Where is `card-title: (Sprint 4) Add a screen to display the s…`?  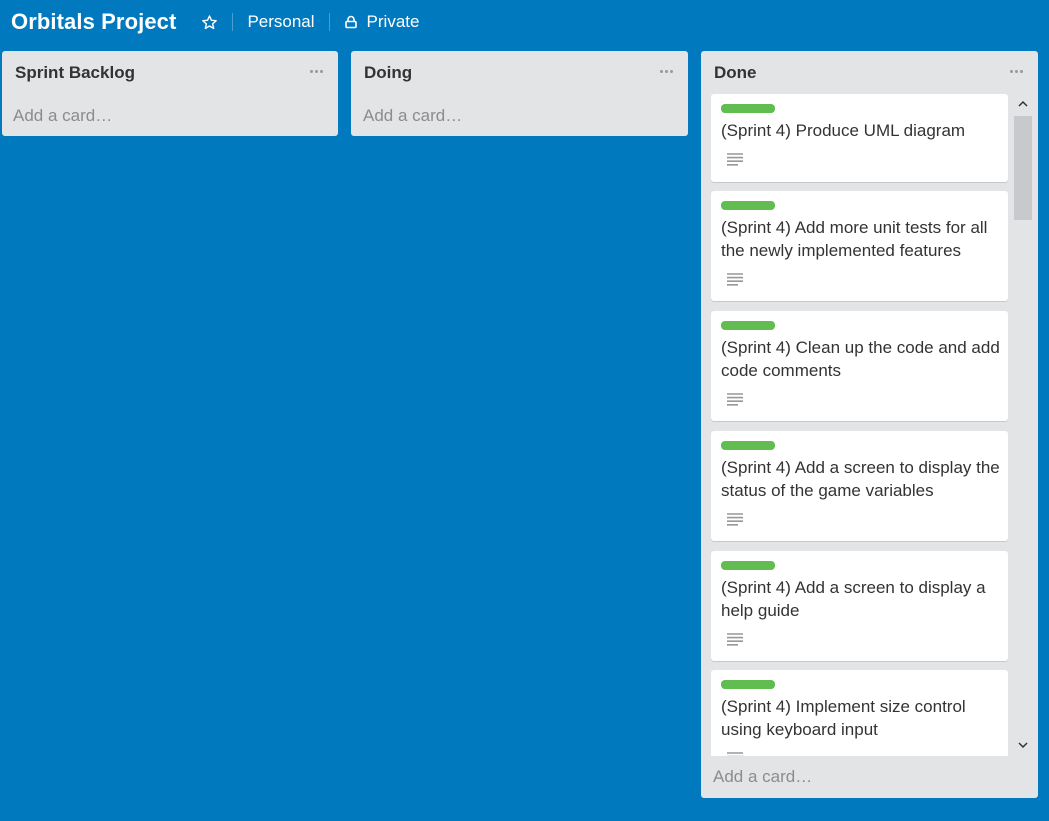 card-title: (Sprint 4) Add a screen to display the s… is located at coordinates (860, 479).